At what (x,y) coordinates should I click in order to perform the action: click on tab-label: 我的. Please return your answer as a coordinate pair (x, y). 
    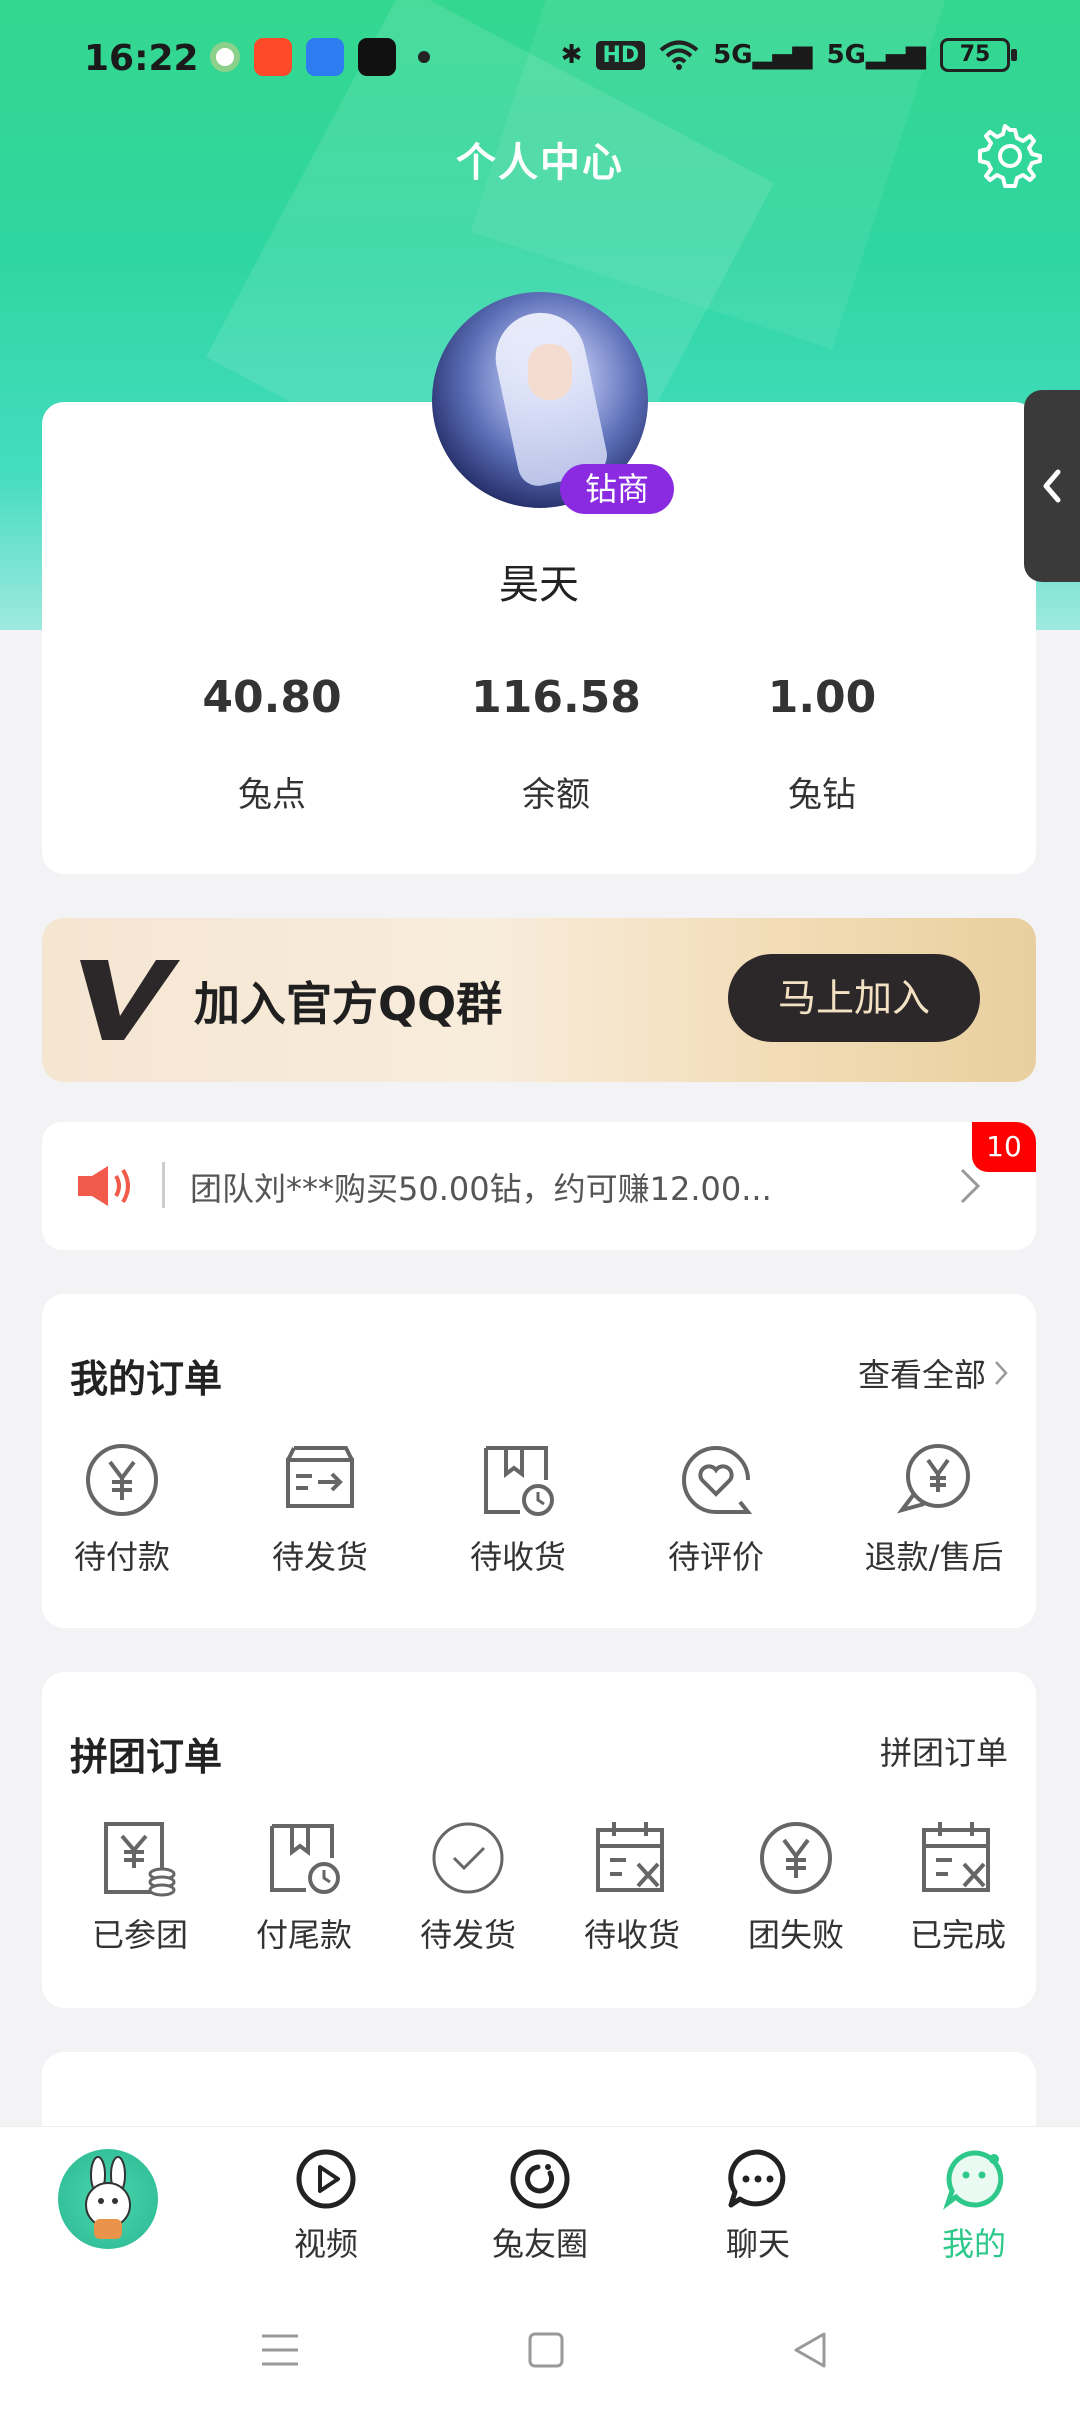
    Looking at the image, I should click on (973, 2244).